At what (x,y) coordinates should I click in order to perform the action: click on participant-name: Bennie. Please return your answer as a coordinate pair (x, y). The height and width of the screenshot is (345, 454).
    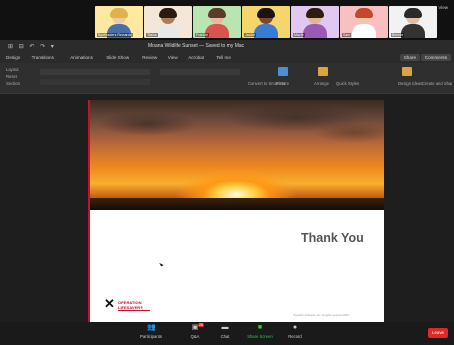
    Looking at the image, I should click on (398, 35).